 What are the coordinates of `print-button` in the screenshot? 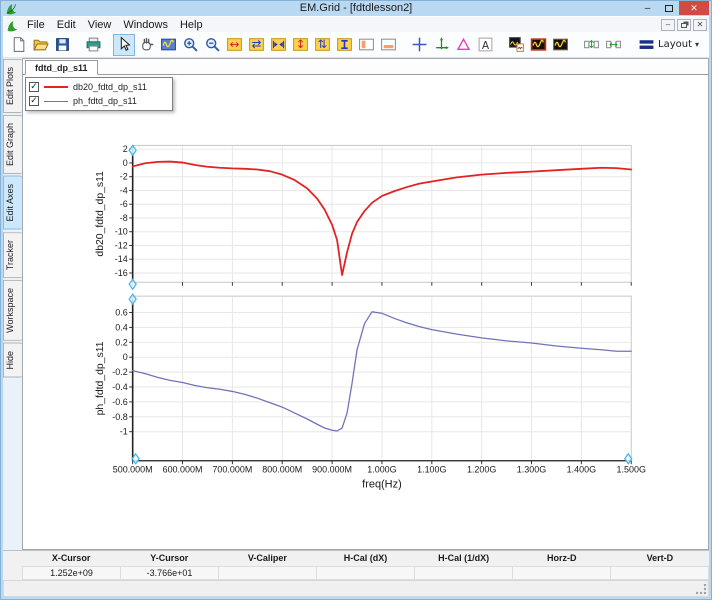 It's located at (93, 45).